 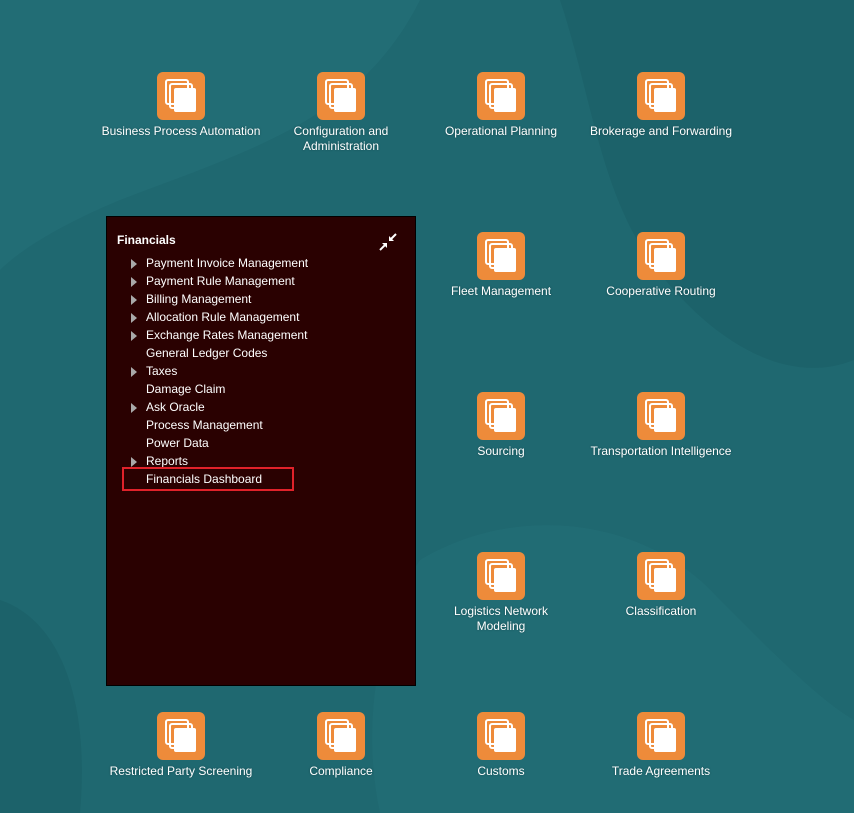 I want to click on tile-label: Trade Agreements, so click(x=661, y=771).